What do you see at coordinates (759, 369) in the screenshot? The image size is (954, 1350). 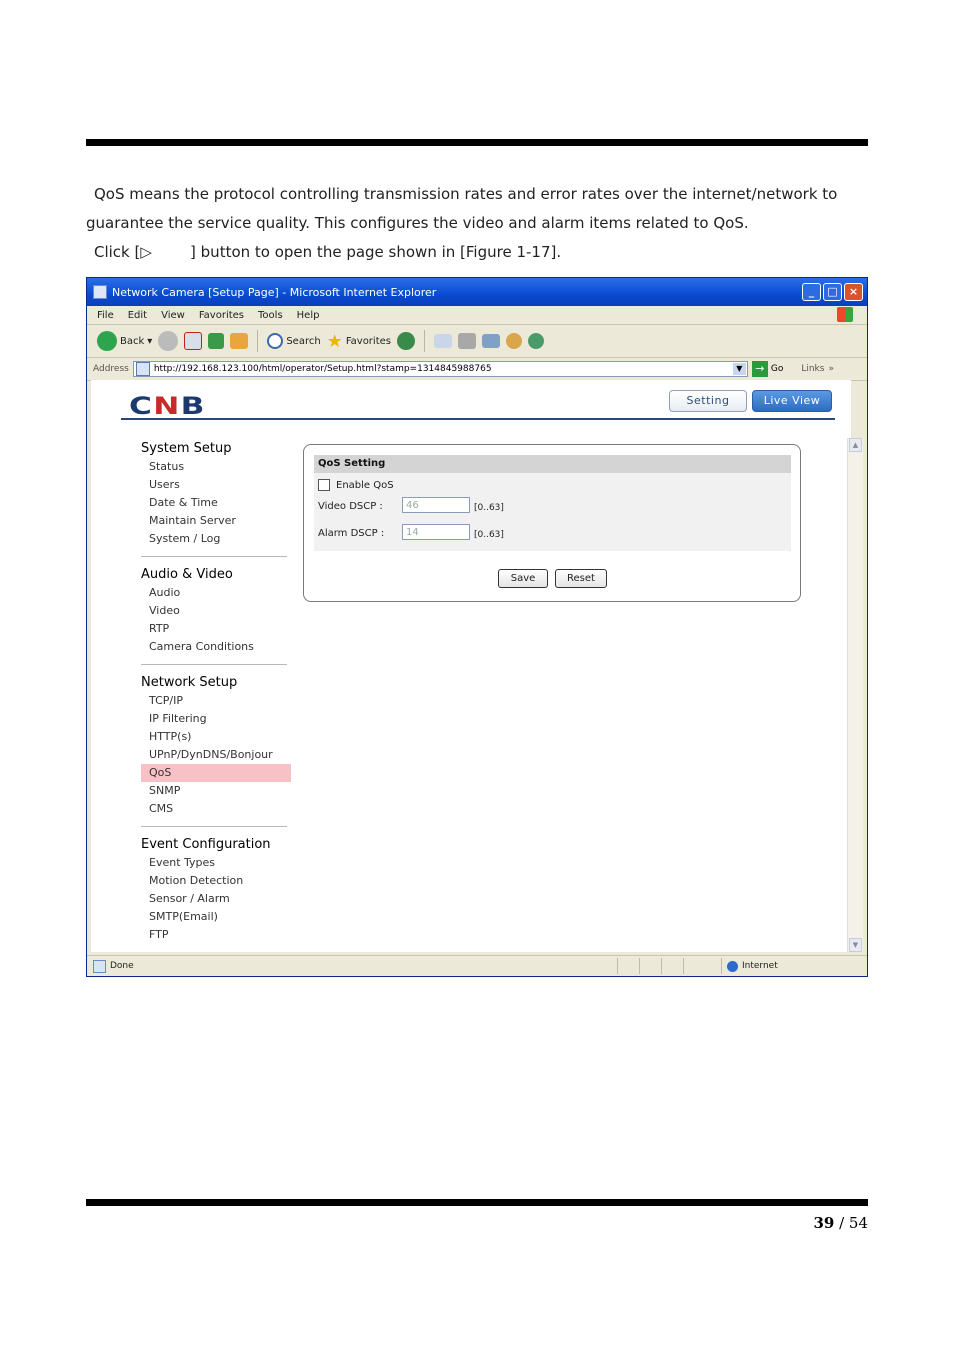 I see `go-arrow-icon: →` at bounding box center [759, 369].